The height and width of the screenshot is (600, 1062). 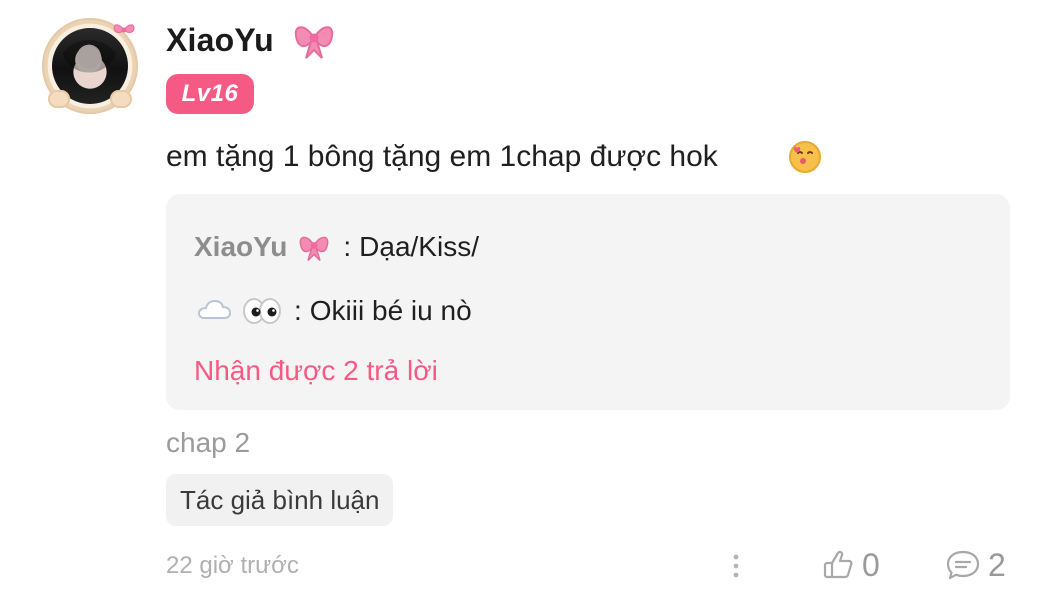 What do you see at coordinates (124, 30) in the screenshot?
I see `avatar-bow-icon` at bounding box center [124, 30].